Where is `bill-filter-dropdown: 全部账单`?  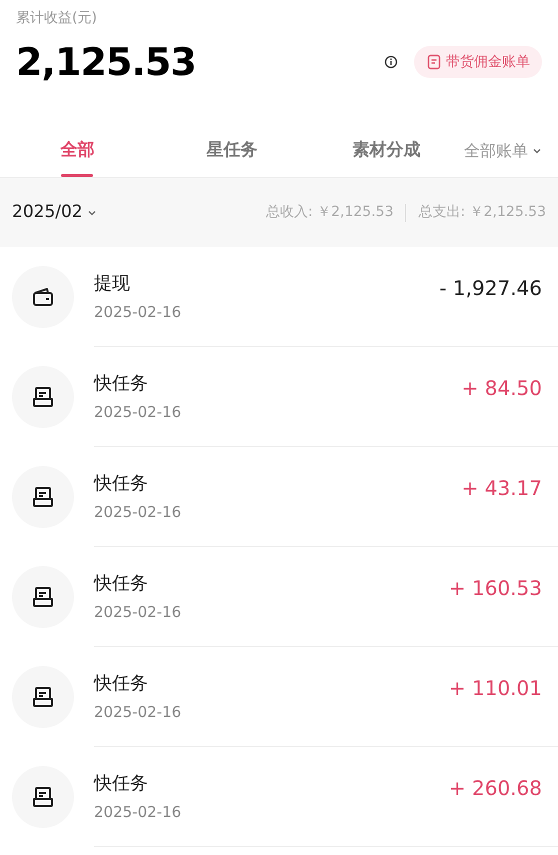
bill-filter-dropdown: 全部账单 is located at coordinates (503, 151).